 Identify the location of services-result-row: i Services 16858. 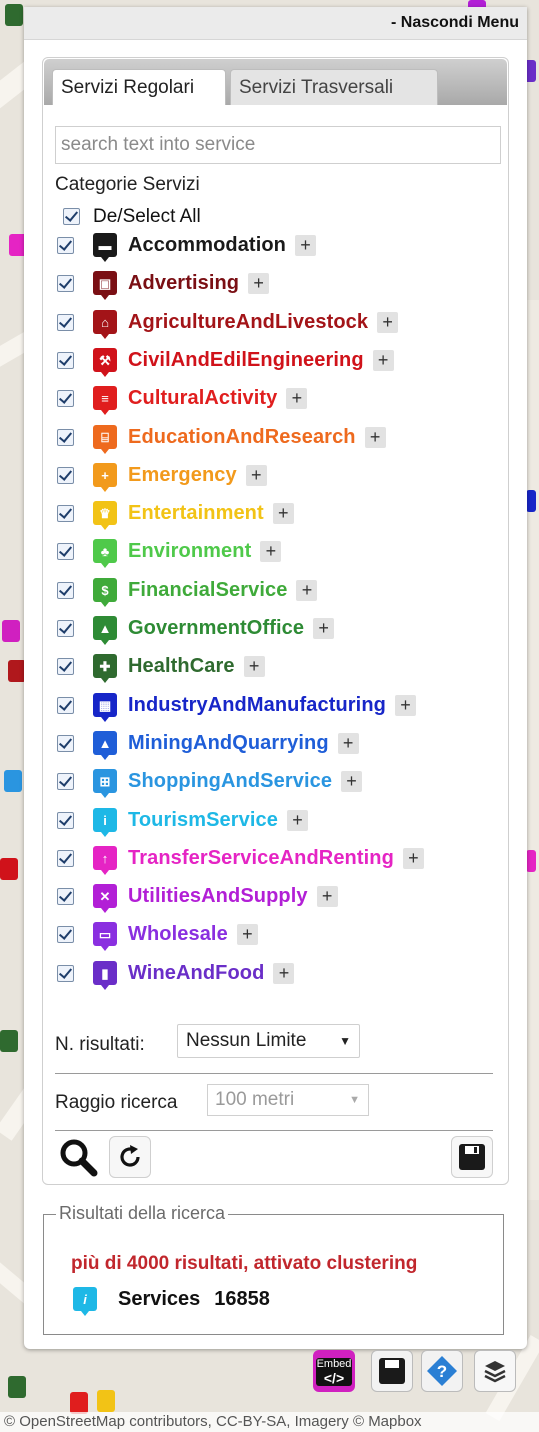
(171, 1301).